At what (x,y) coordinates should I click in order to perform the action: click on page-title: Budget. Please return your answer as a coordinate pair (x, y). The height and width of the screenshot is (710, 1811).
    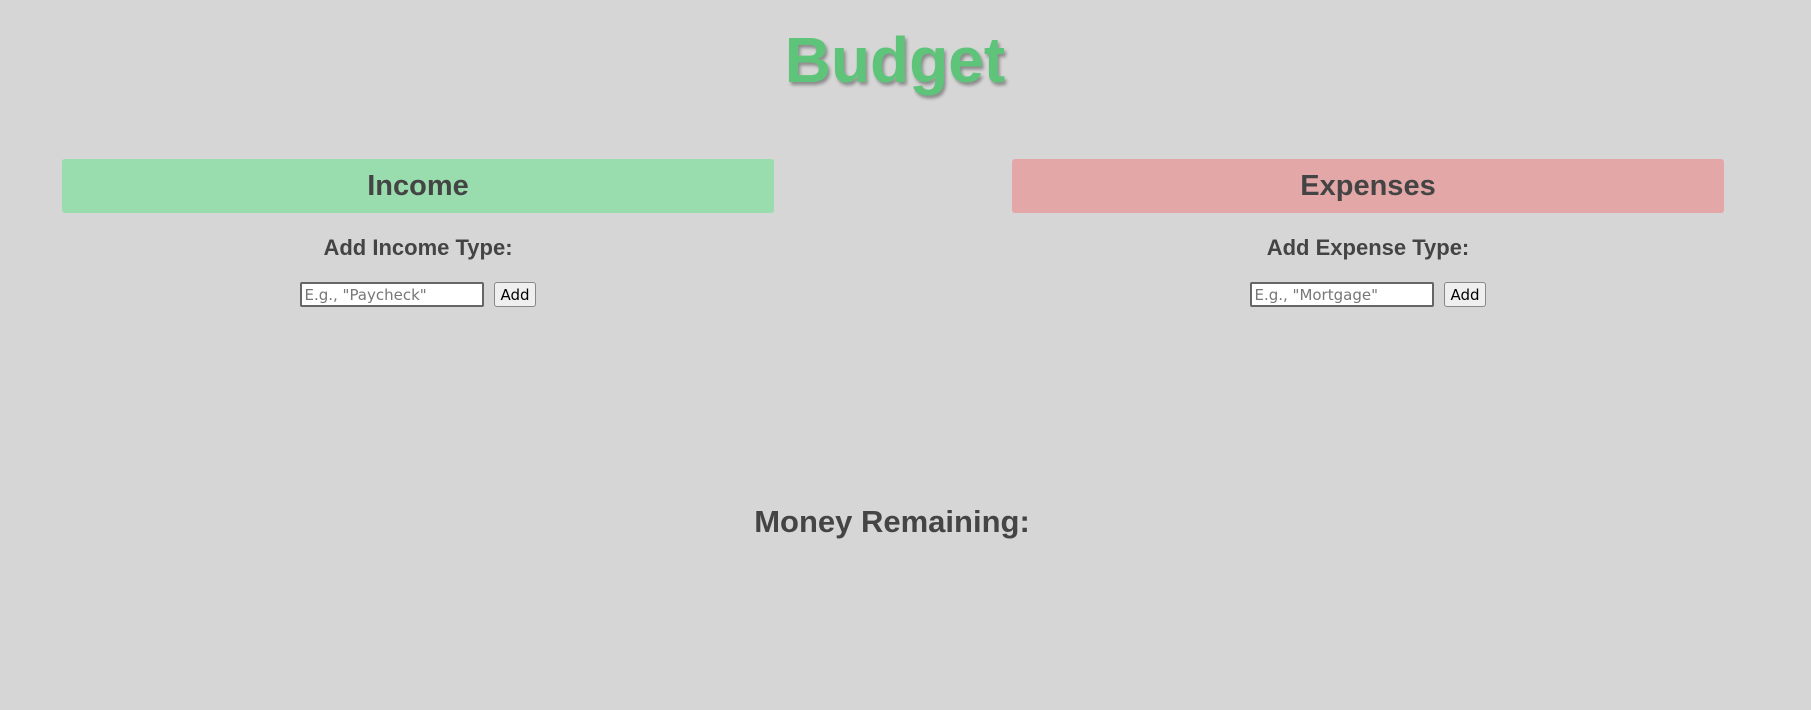
    Looking at the image, I should click on (895, 60).